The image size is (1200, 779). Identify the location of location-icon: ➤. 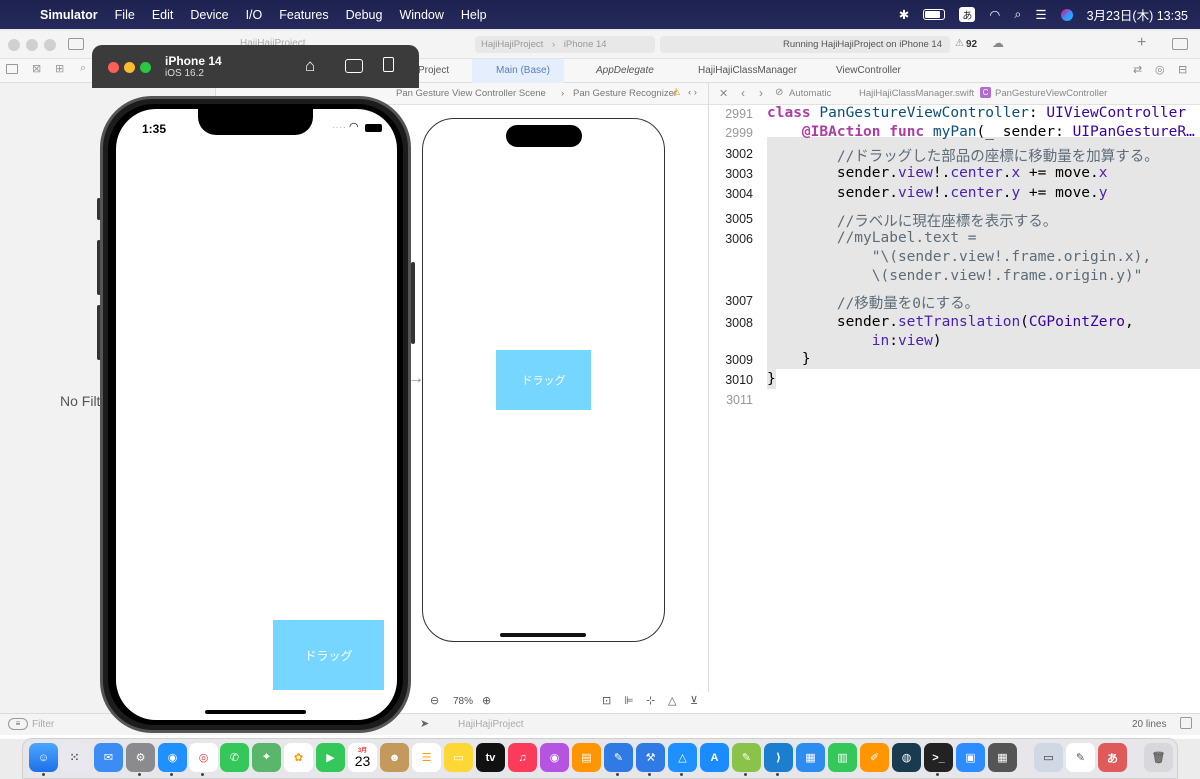
(424, 723).